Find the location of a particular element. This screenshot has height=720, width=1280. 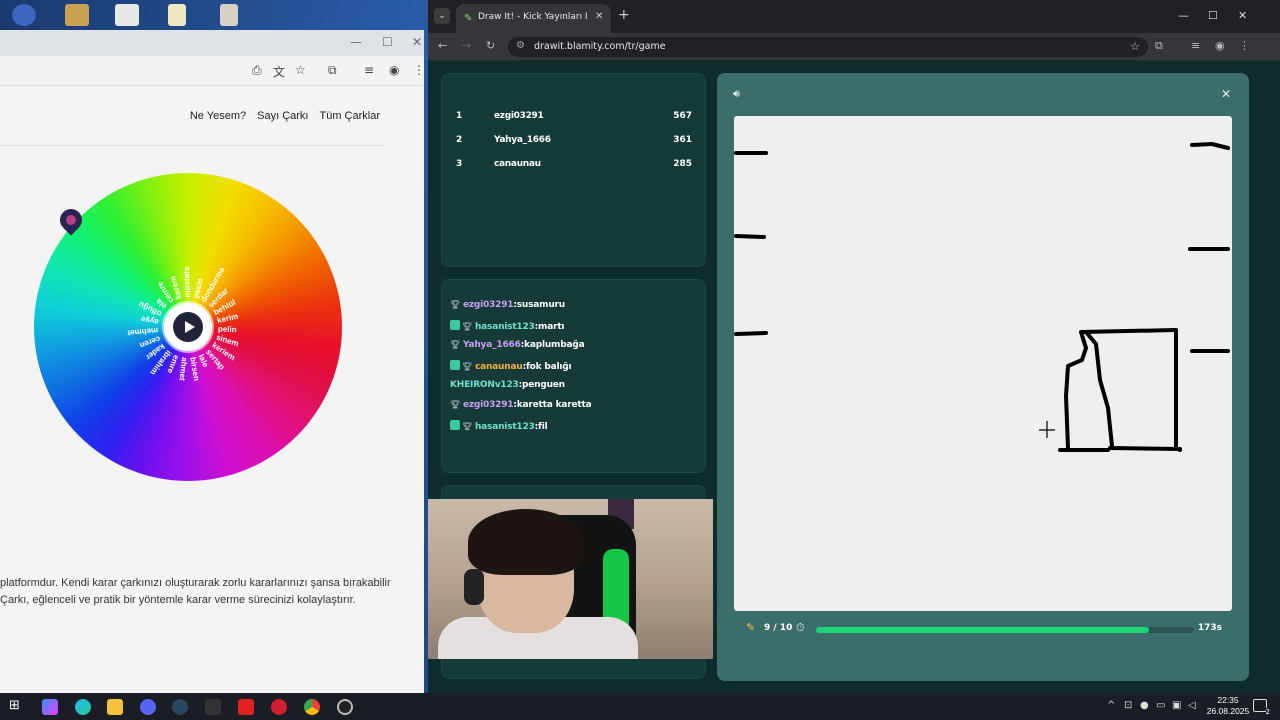

nav-link-ne-yesem: Ne Yesem? is located at coordinates (218, 116).